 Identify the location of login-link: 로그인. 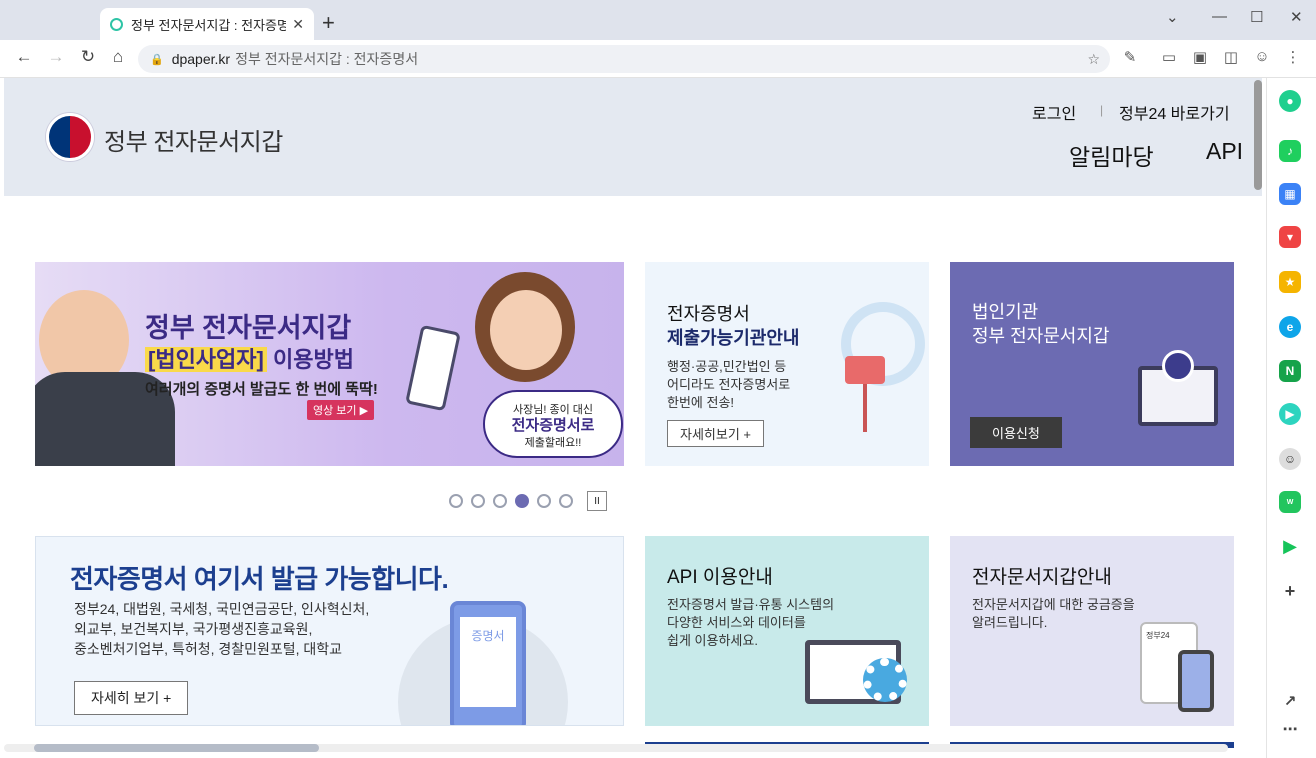
(1054, 112).